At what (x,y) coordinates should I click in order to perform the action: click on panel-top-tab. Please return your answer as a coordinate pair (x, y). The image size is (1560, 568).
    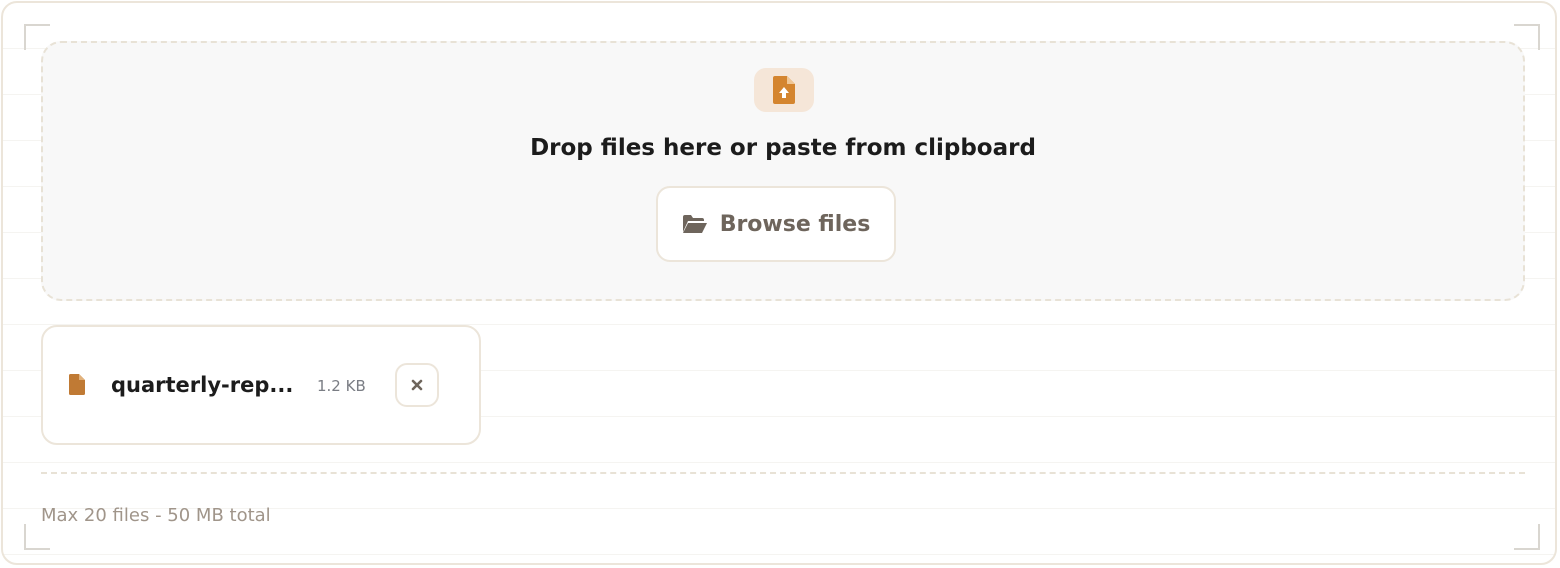
    Looking at the image, I should click on (214, 4).